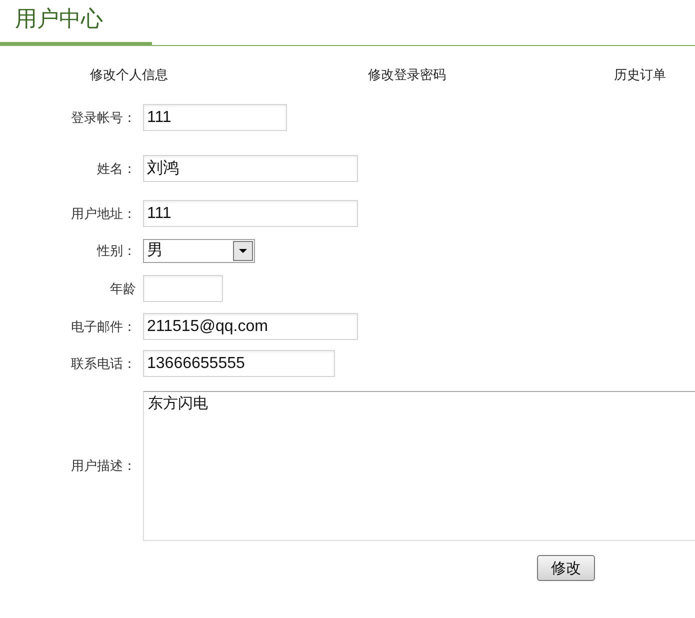 The image size is (695, 618). What do you see at coordinates (103, 118) in the screenshot?
I see `field-label: 登录帐号：` at bounding box center [103, 118].